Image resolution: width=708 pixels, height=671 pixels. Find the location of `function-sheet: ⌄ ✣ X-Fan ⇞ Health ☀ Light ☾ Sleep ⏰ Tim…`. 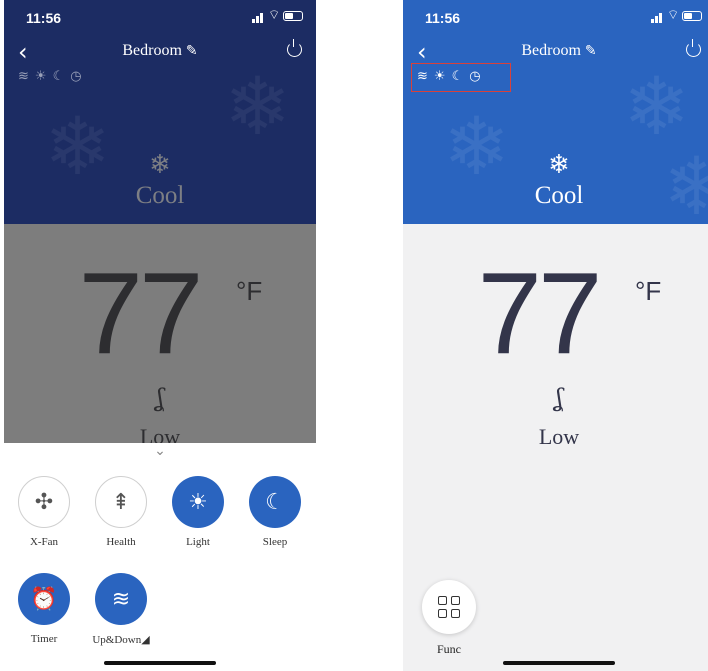

function-sheet: ⌄ ✣ X-Fan ⇞ Health ☀ Light ☾ Sleep ⏰ Tim… is located at coordinates (160, 557).